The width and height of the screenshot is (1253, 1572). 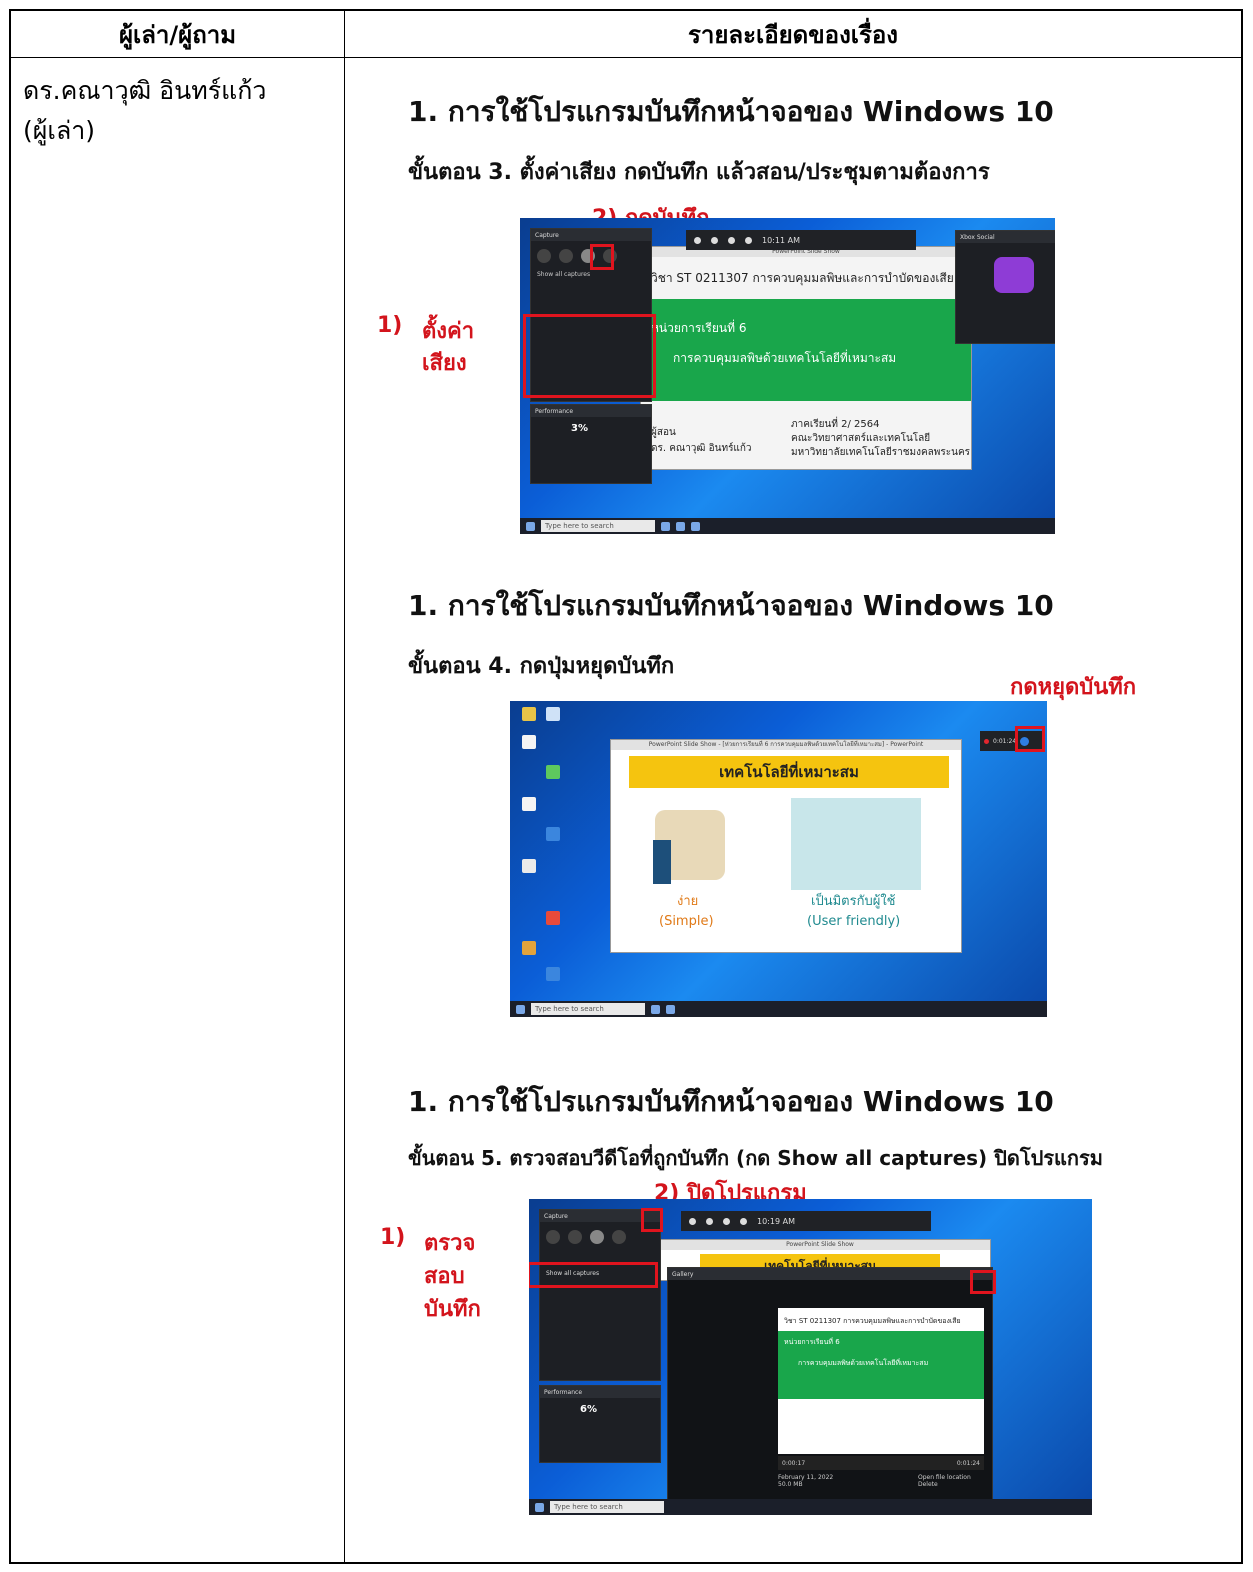 I want to click on note-step-number-3: 1), so click(x=393, y=1237).